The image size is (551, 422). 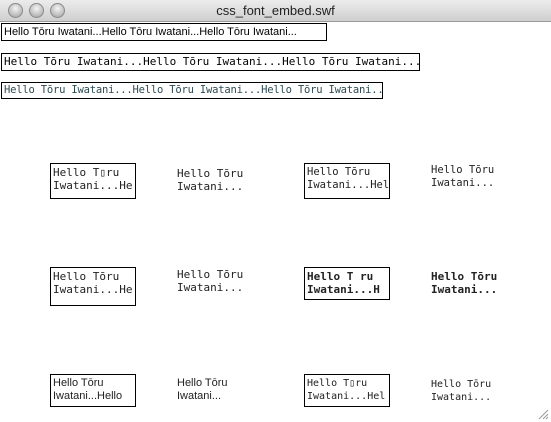 I want to click on window-title: css_font_embed.swf, so click(x=275, y=10).